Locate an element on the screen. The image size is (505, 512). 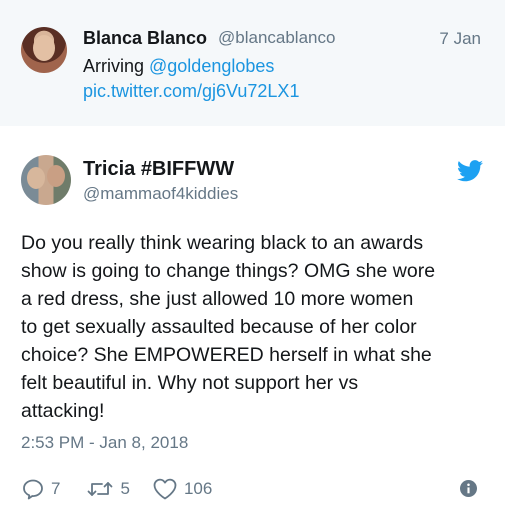
retweet-button: 5 is located at coordinates (108, 489).